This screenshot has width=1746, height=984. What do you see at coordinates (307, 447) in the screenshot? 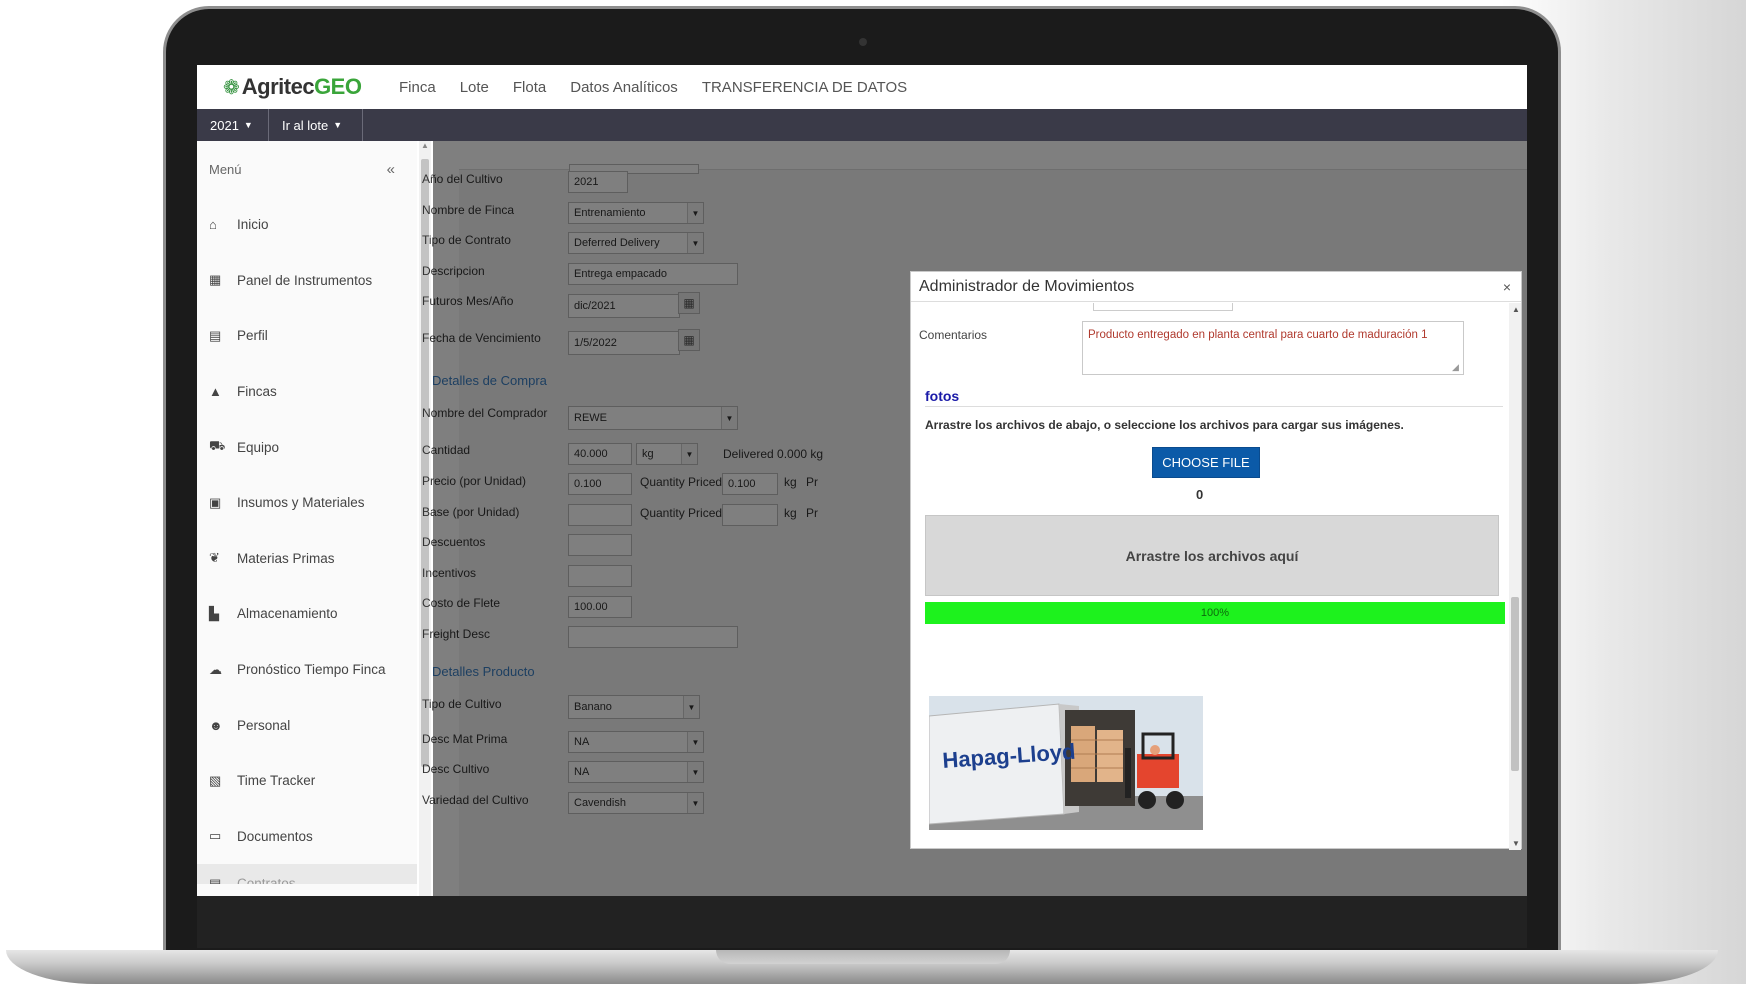
I see `sidebar-item-equipo: ⛟ Equipo` at bounding box center [307, 447].